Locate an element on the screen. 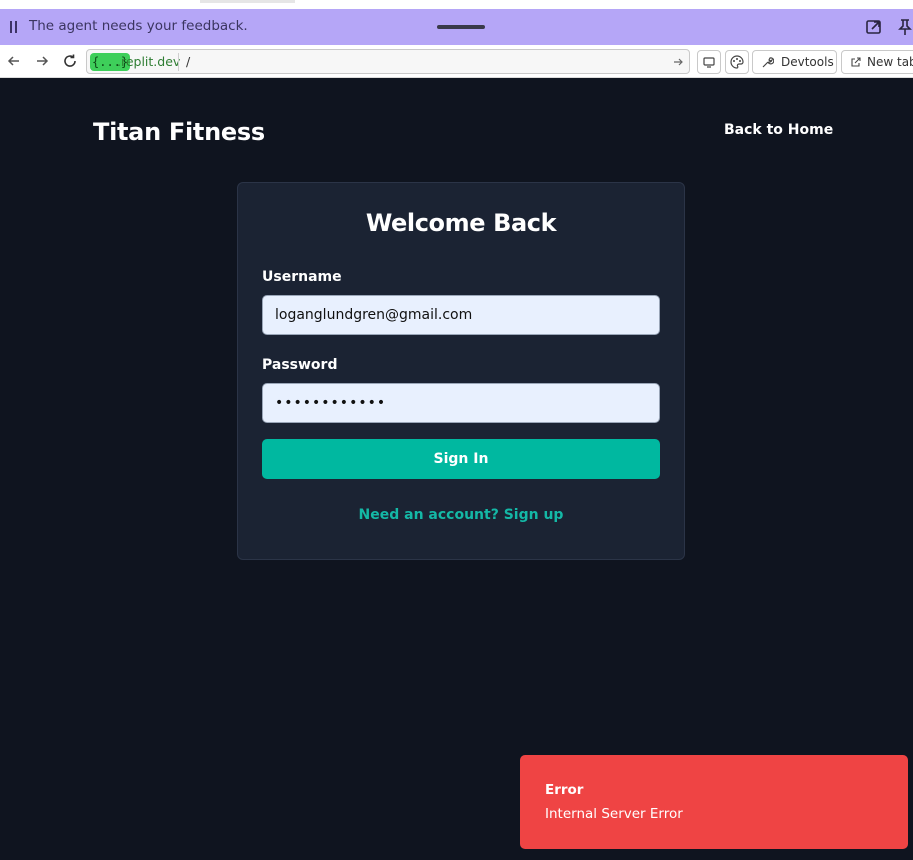 This screenshot has width=913, height=860. browser-top-strip is located at coordinates (456, 4).